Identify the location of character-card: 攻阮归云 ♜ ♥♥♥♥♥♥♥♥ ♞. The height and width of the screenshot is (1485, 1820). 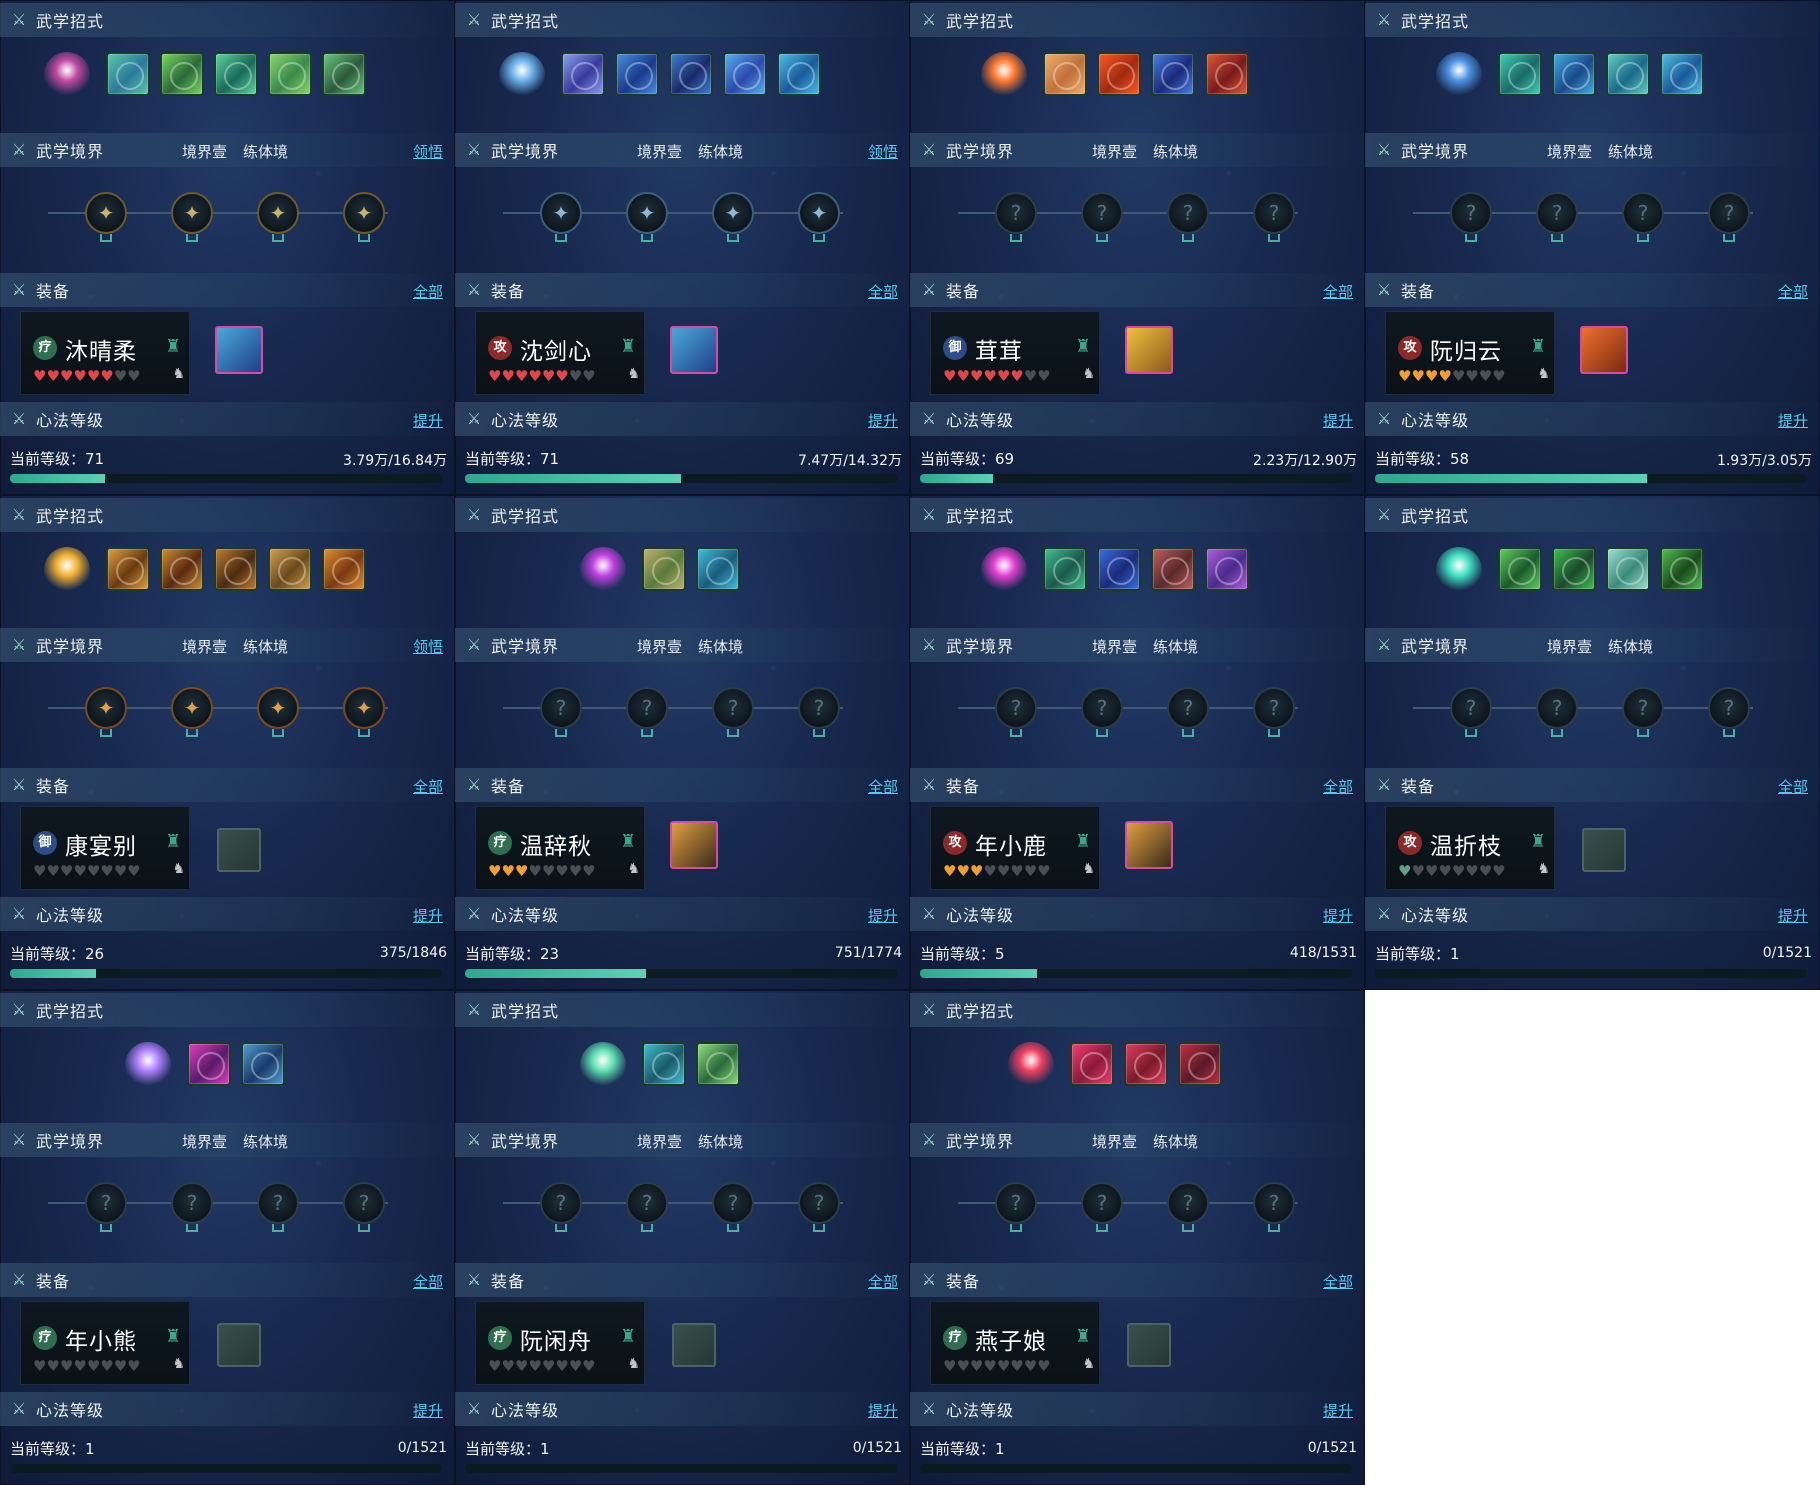
(1470, 353).